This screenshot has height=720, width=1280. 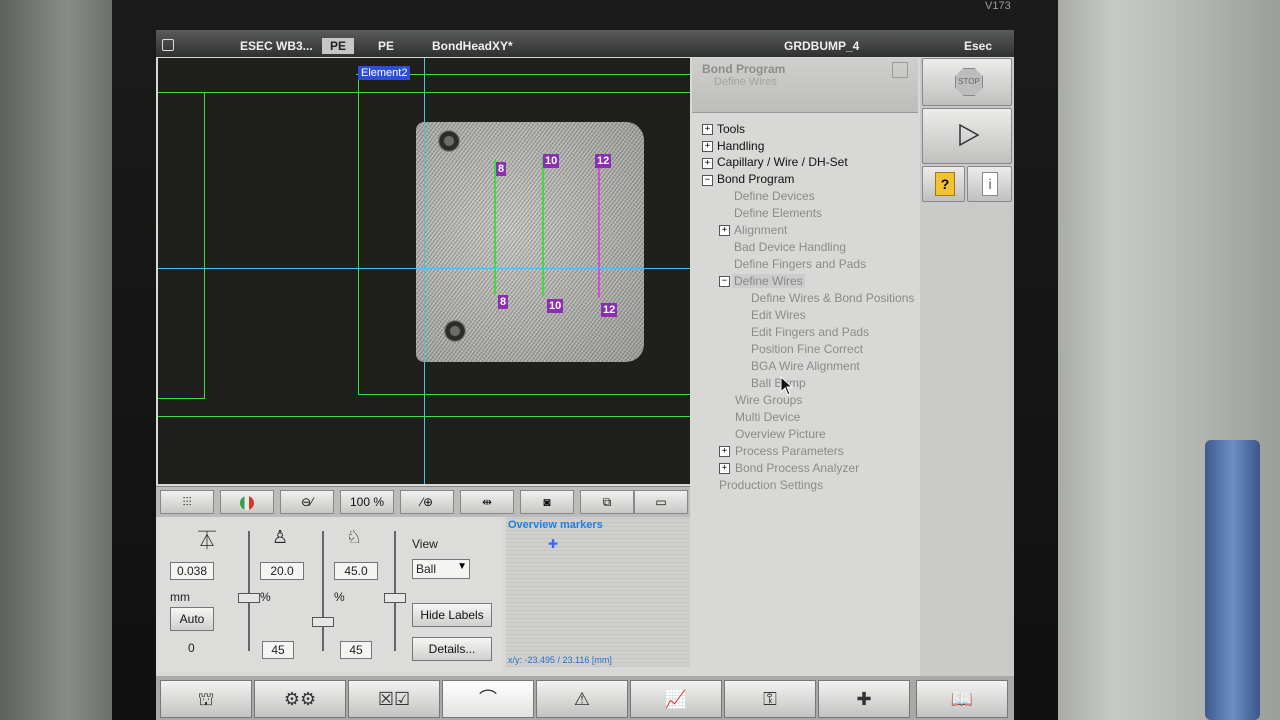 I want to click on light1-slider-handle, so click(x=323, y=622).